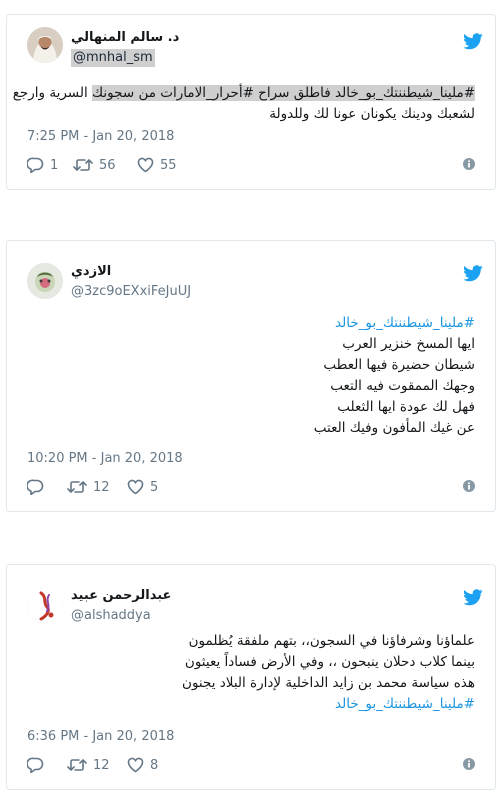 The width and height of the screenshot is (504, 796). I want to click on author-display-name: د. سالم المنهالي, so click(236, 37).